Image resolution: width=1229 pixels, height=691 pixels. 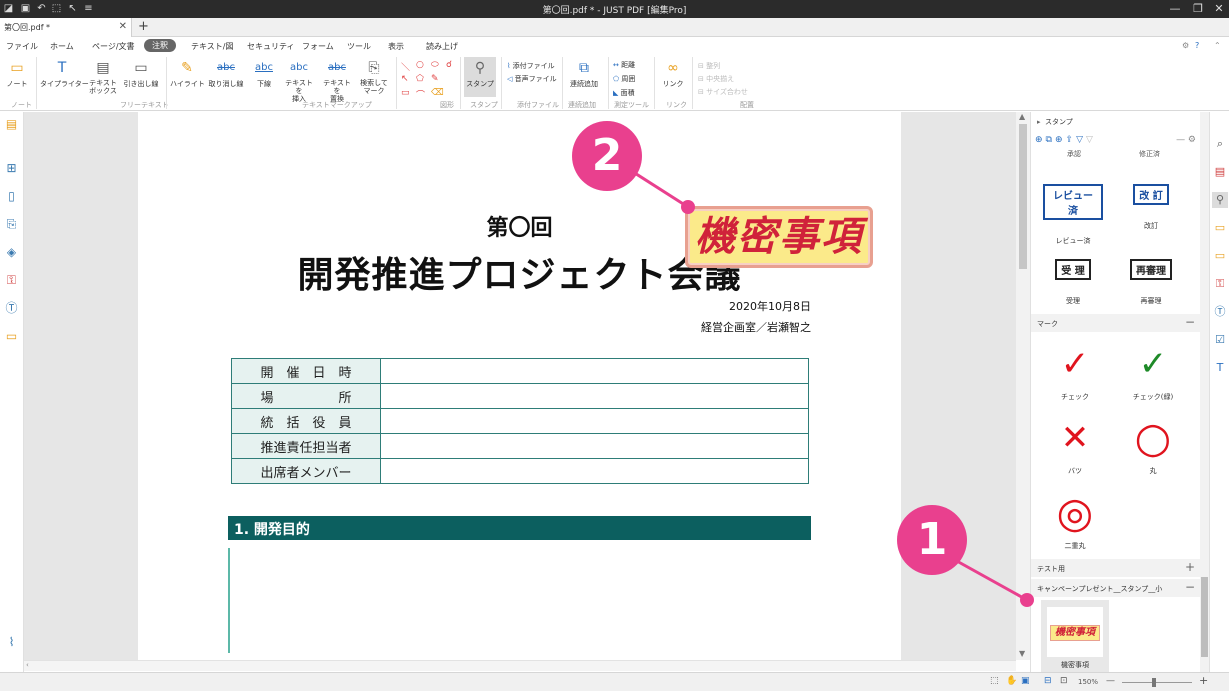 I want to click on minimize-button: —, so click(x=1175, y=8).